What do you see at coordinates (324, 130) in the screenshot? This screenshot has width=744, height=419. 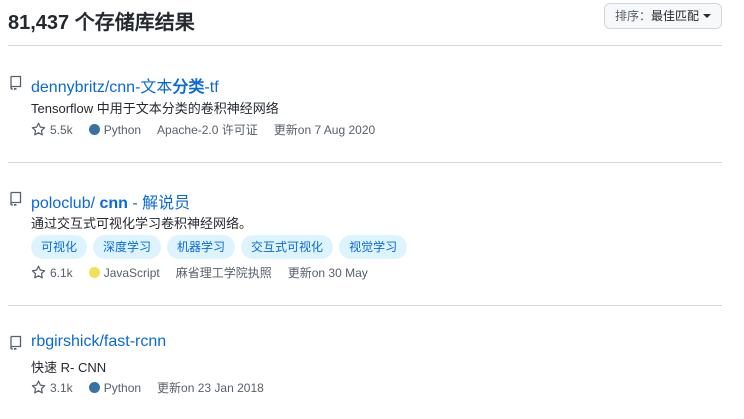 I see `repo-updated: 更新on 7 Aug 2020` at bounding box center [324, 130].